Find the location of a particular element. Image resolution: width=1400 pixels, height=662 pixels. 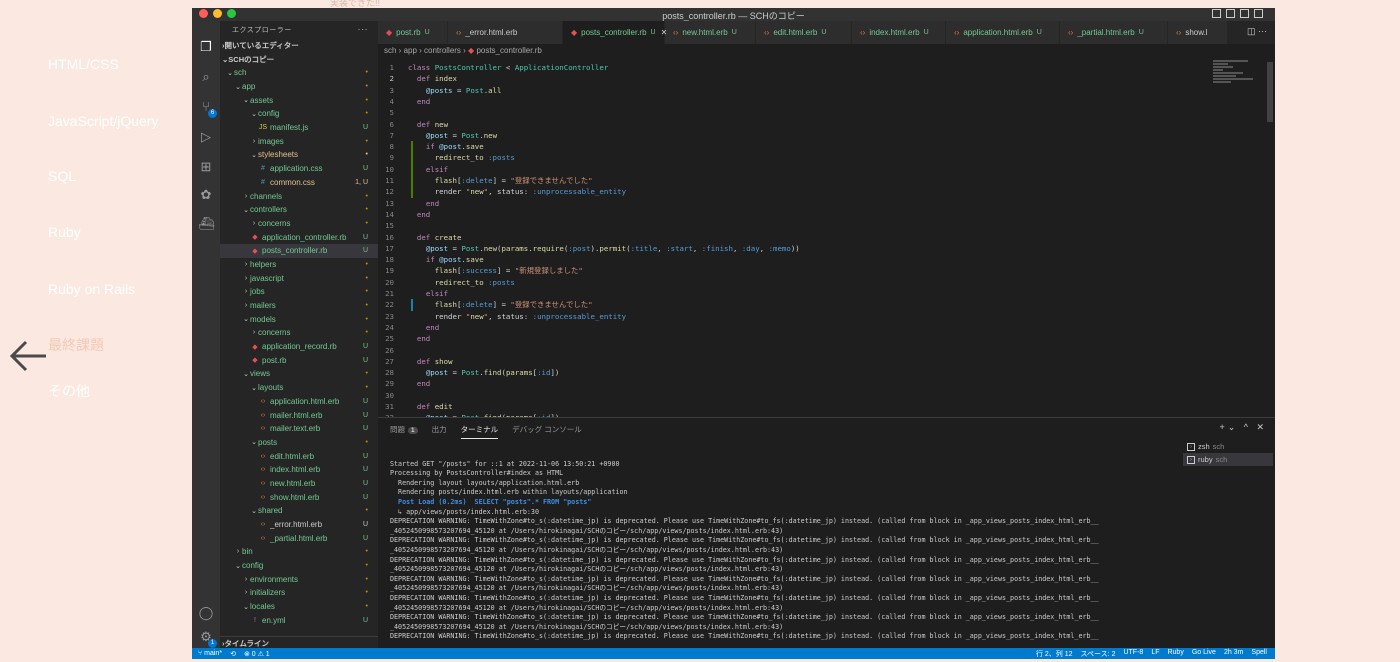

settings-gear-icon: ⚙ 1 is located at coordinates (207, 638).